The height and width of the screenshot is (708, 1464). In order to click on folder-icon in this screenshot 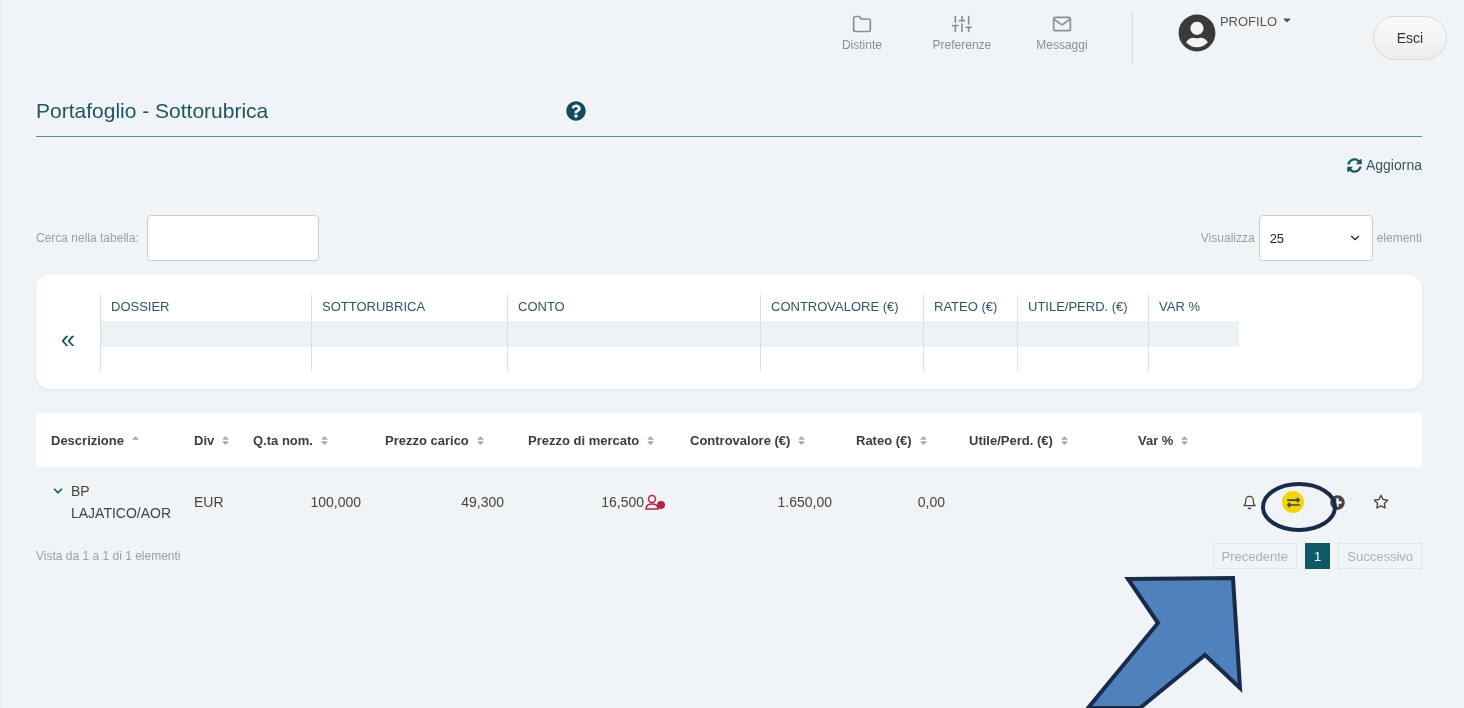, I will do `click(861, 24)`.